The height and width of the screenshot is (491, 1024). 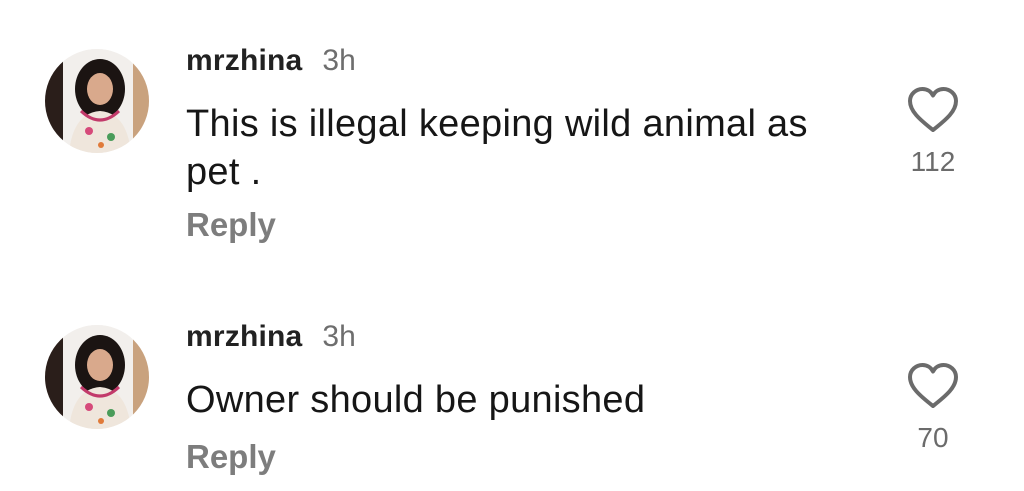 What do you see at coordinates (933, 161) in the screenshot?
I see `like-count: 112` at bounding box center [933, 161].